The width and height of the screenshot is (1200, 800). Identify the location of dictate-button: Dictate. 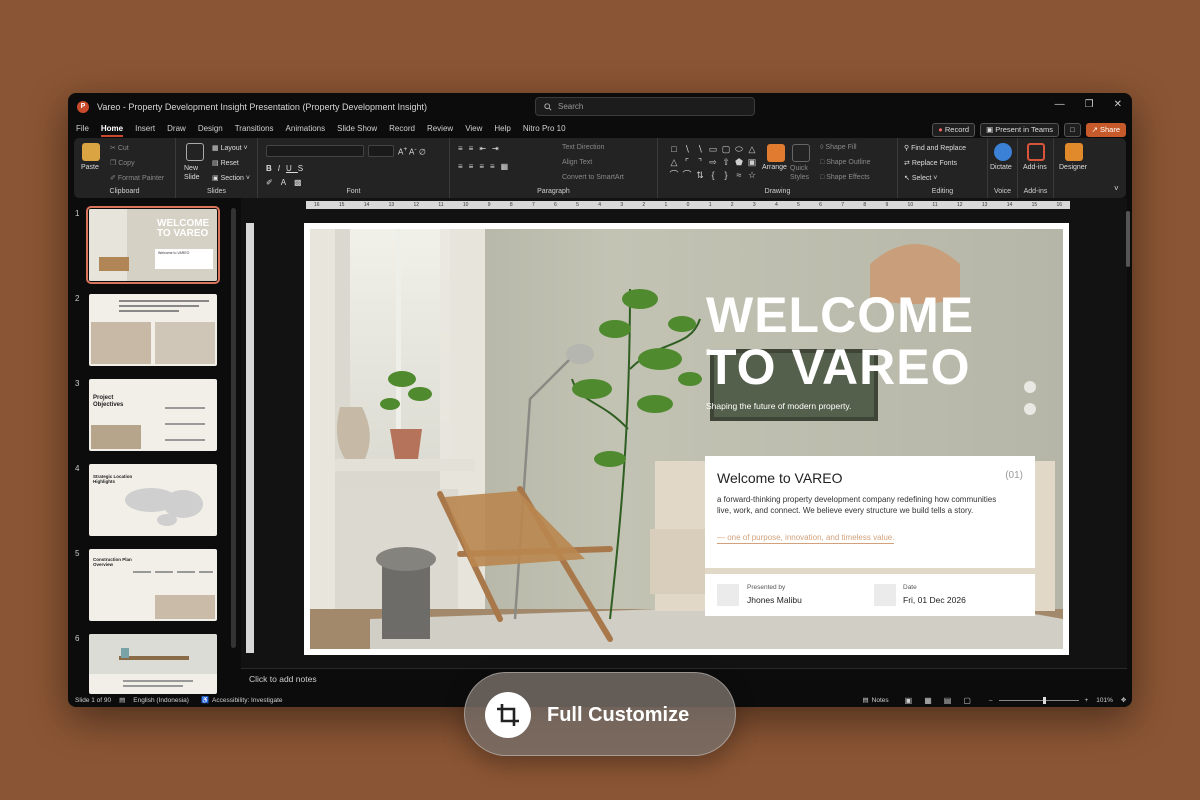
(1001, 167).